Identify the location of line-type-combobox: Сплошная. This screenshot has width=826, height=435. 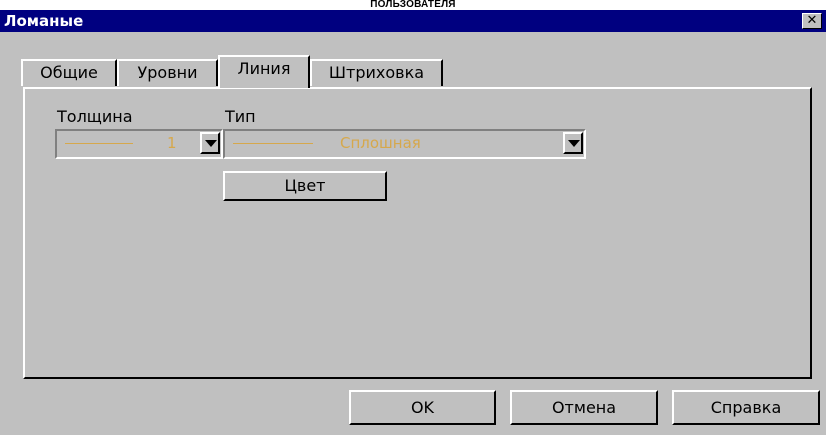
(404, 144).